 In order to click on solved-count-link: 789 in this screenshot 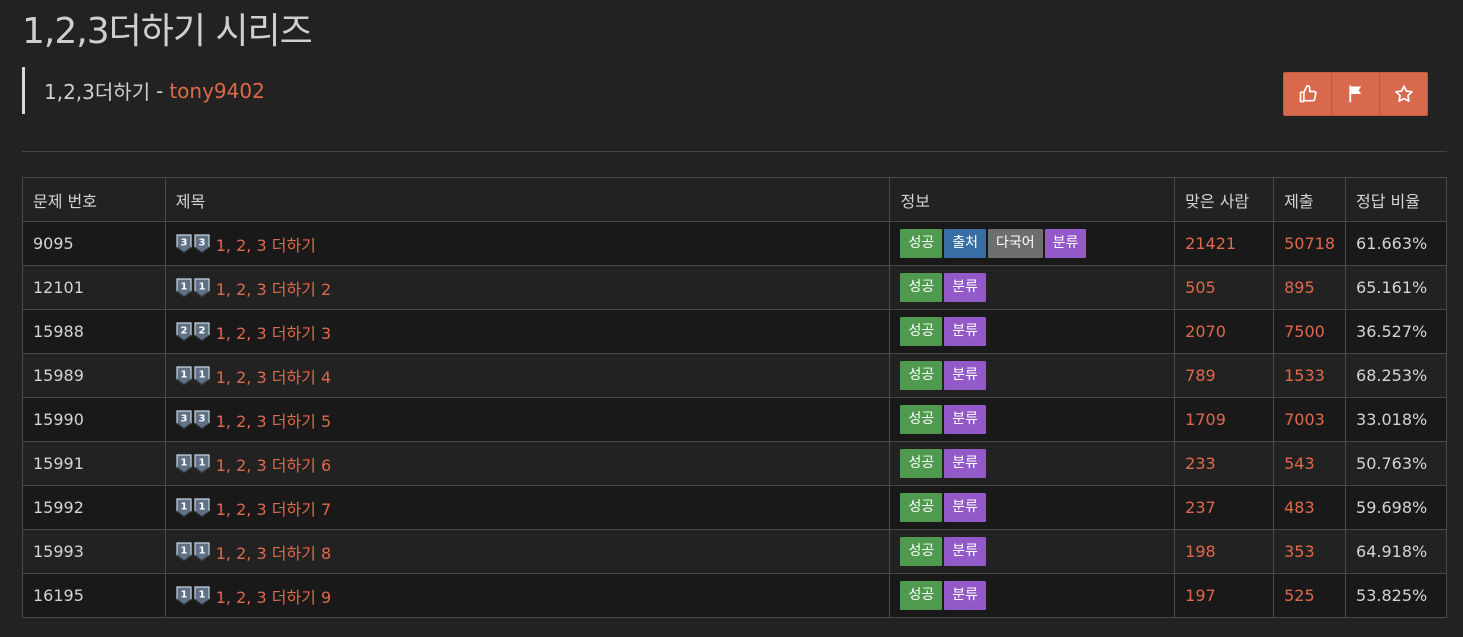, I will do `click(1200, 375)`.